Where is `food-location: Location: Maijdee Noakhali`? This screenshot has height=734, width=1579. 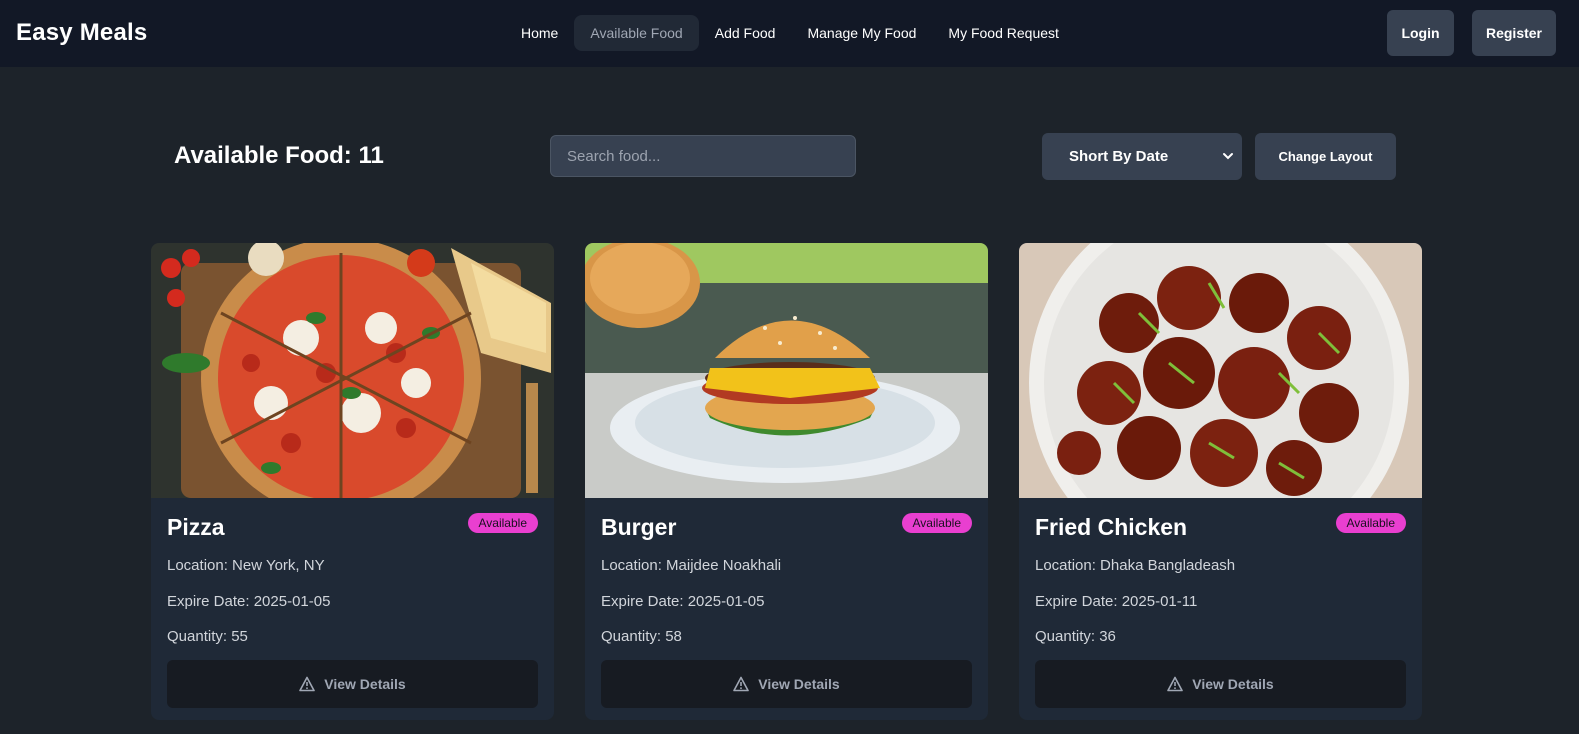
food-location: Location: Maijdee Noakhali is located at coordinates (691, 565).